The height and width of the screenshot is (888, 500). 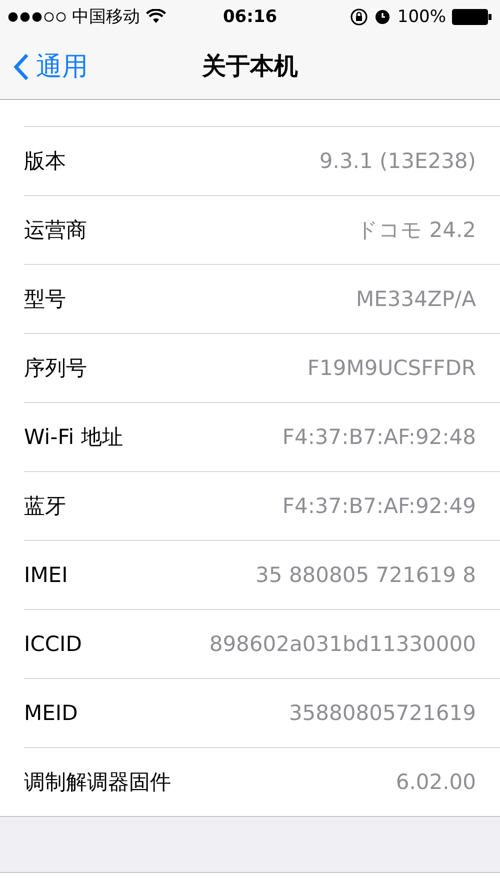 What do you see at coordinates (55, 368) in the screenshot?
I see `row-label: 序列号` at bounding box center [55, 368].